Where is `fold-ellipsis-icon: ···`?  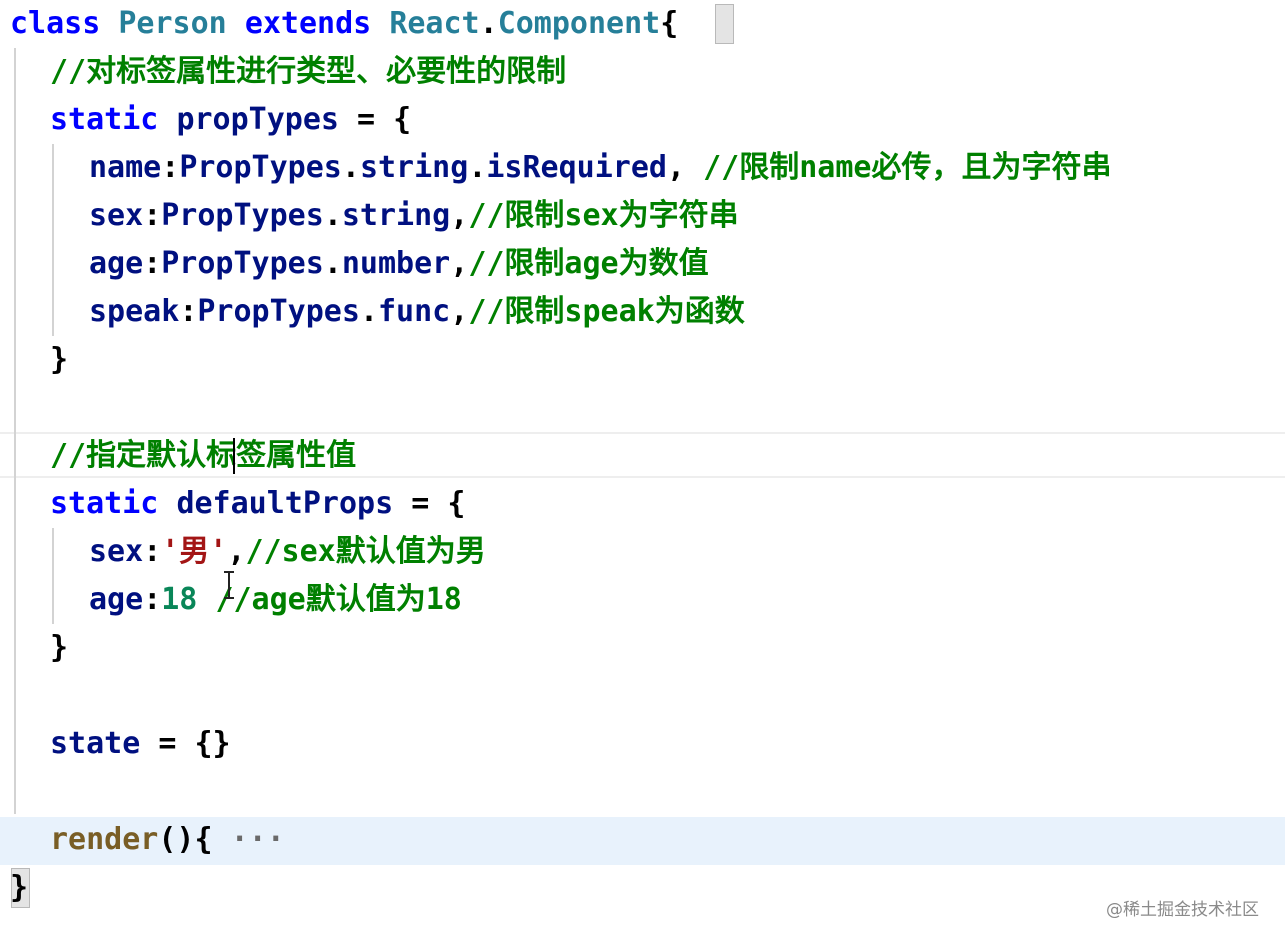 fold-ellipsis-icon: ··· is located at coordinates (249, 839).